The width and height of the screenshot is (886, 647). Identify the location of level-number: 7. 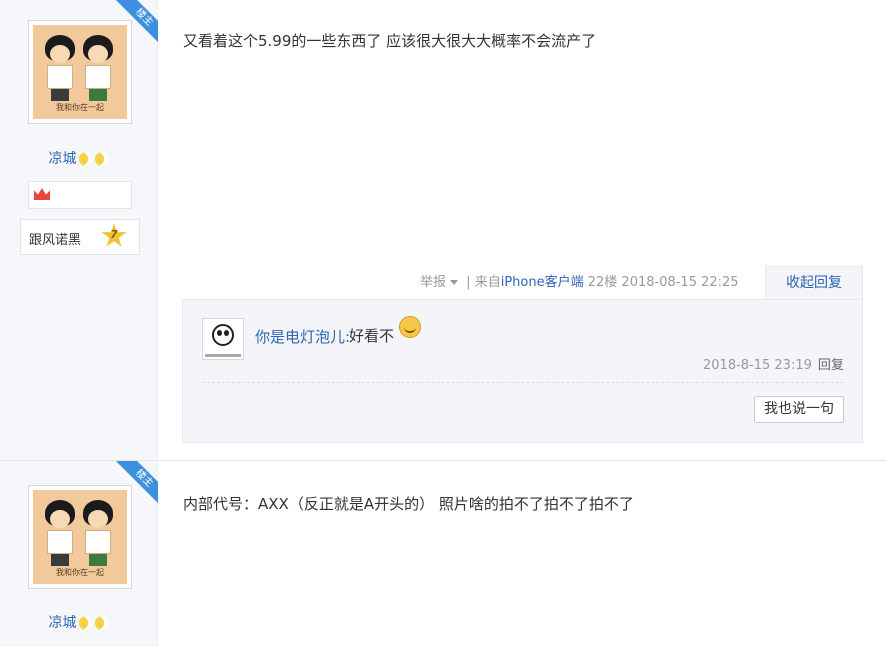
(114, 234).